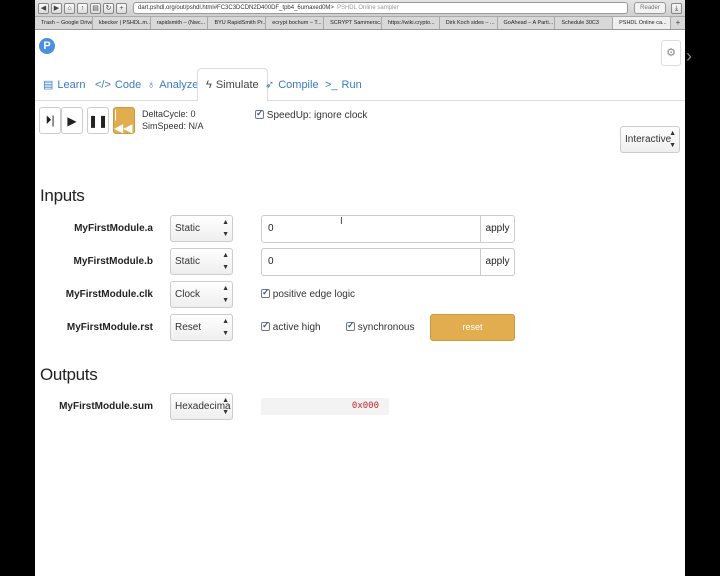 The width and height of the screenshot is (720, 576). What do you see at coordinates (179, 84) in the screenshot?
I see `tab-label: Analyze` at bounding box center [179, 84].